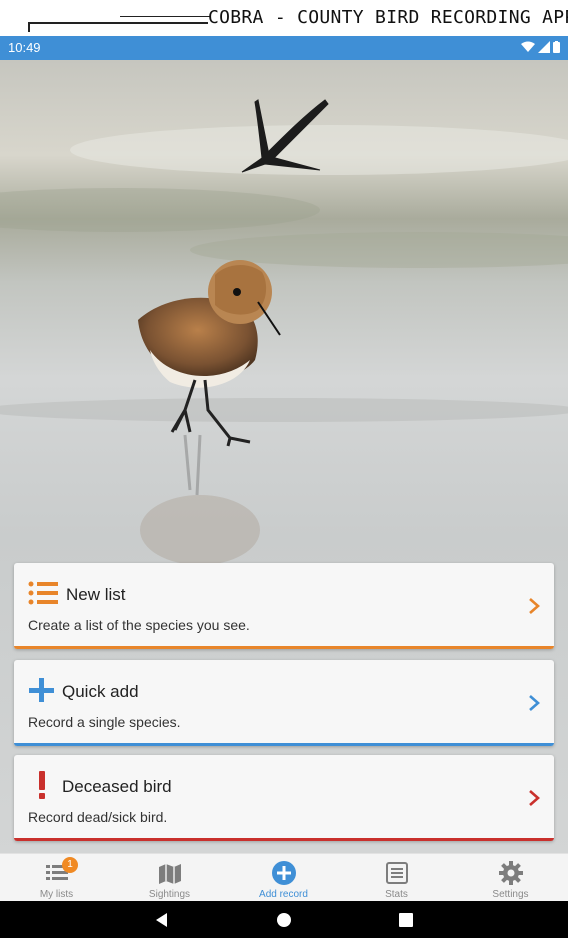 The image size is (568, 938). I want to click on status-bar: 10:49, so click(284, 48).